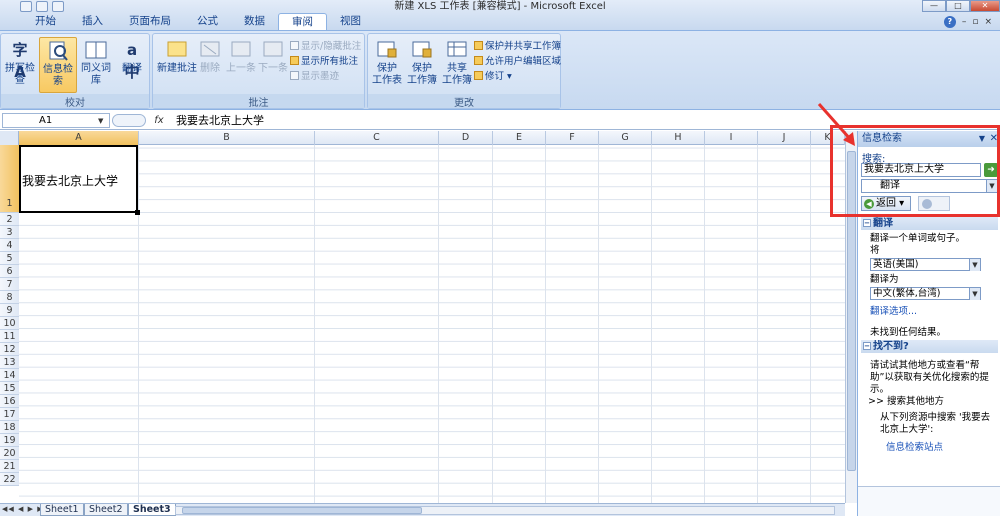 The width and height of the screenshot is (1000, 516). I want to click on row-header: 16, so click(9, 401).